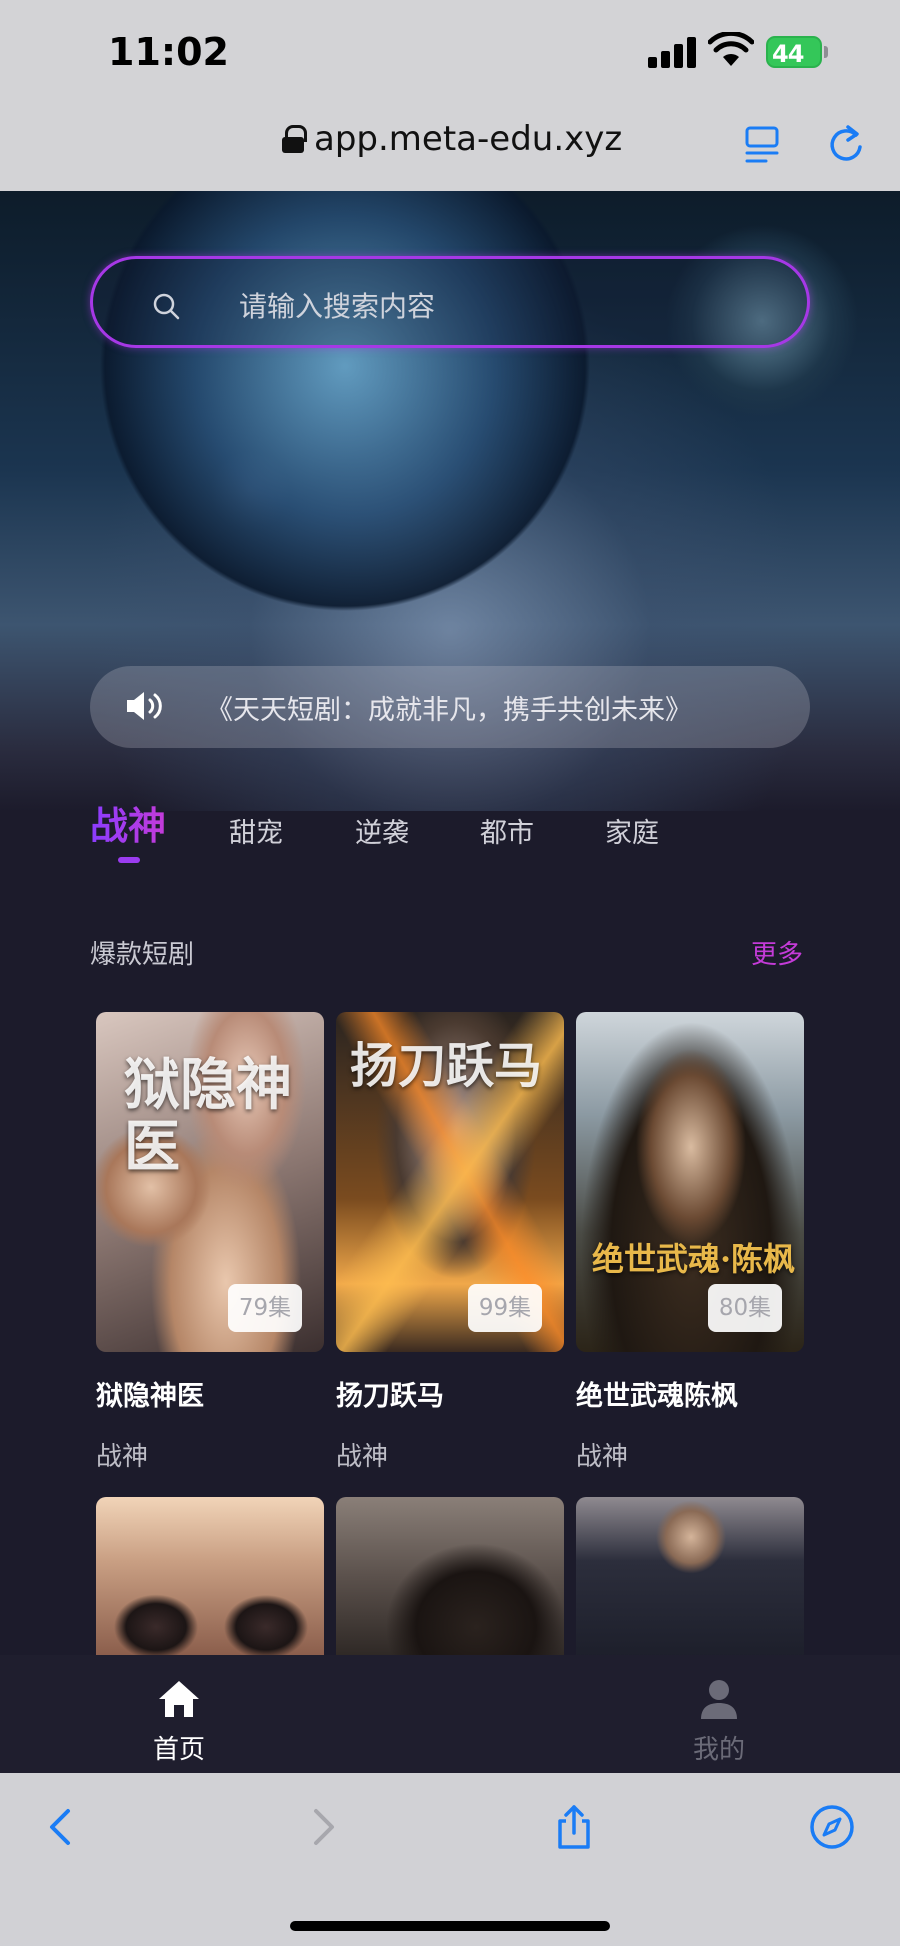  I want to click on category-tabs: 战神 甜宠 逆袭 都市 家庭, so click(450, 835).